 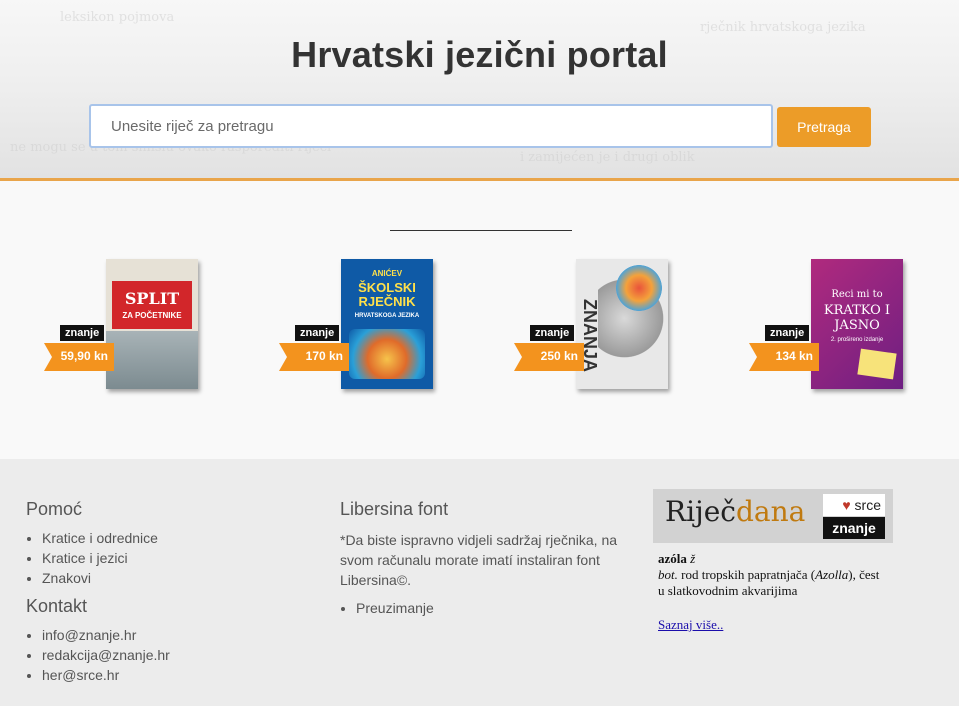 I want to click on book-cover: ZNANJA, so click(x=622, y=324).